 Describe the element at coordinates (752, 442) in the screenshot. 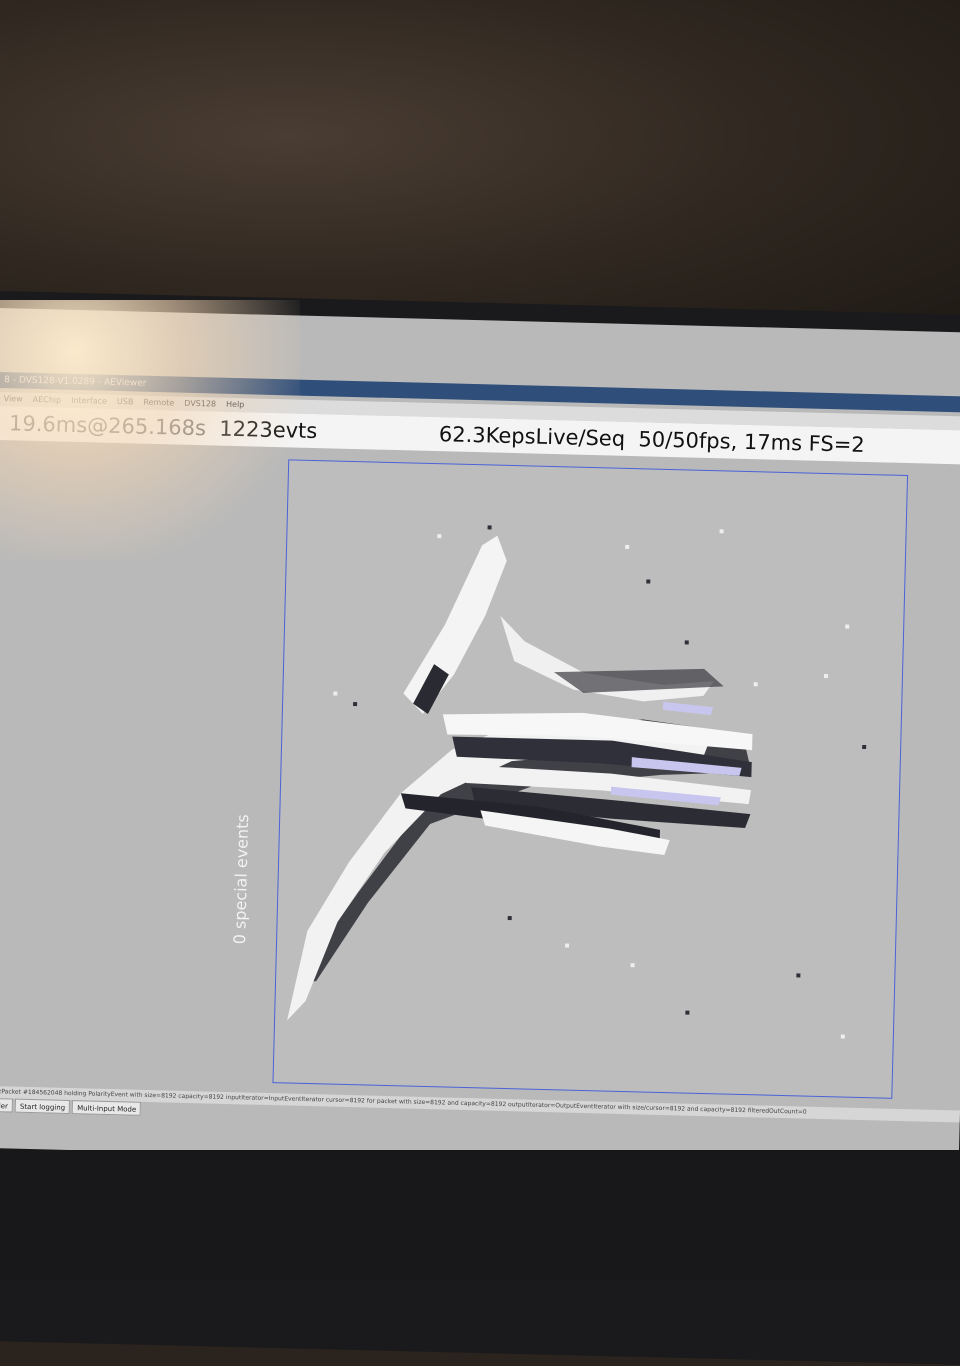

I see `fps-readout: 50/50fps, 17ms FS=2` at that location.